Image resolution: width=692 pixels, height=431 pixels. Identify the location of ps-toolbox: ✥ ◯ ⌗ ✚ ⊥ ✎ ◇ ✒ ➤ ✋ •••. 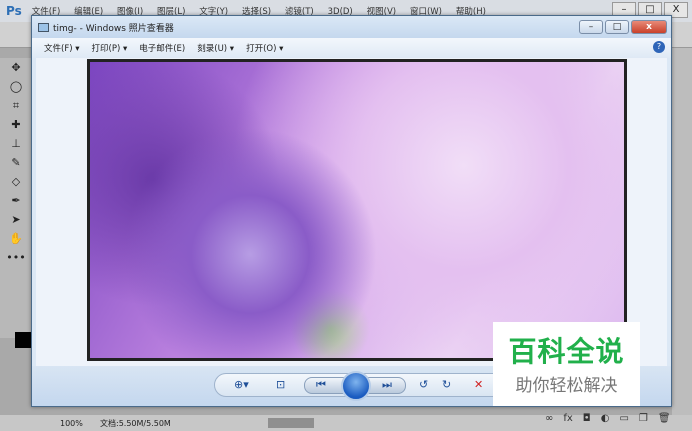
(15, 203).